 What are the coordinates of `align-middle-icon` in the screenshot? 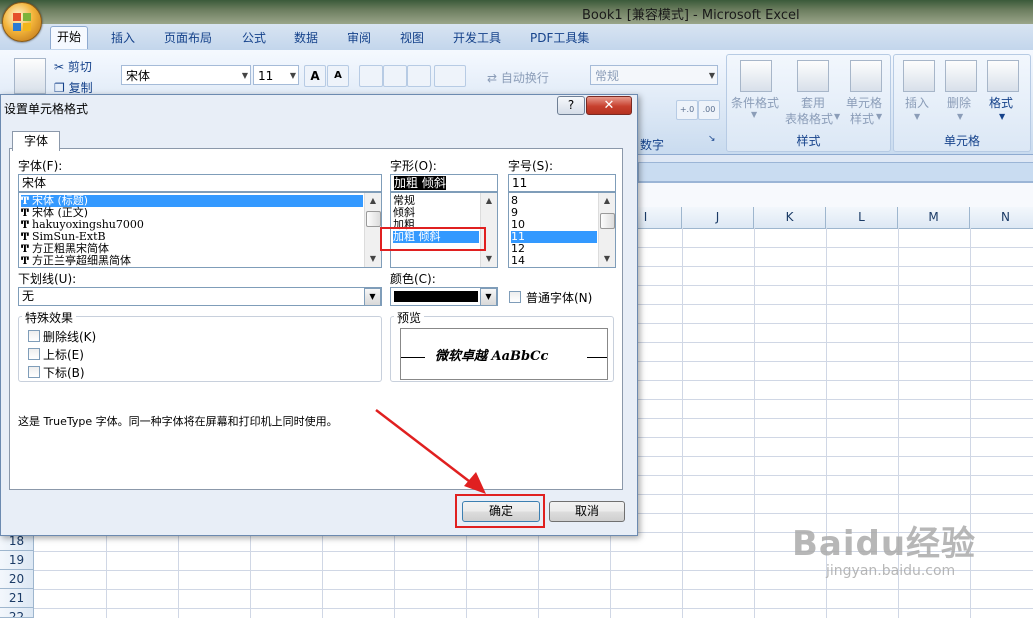 It's located at (395, 76).